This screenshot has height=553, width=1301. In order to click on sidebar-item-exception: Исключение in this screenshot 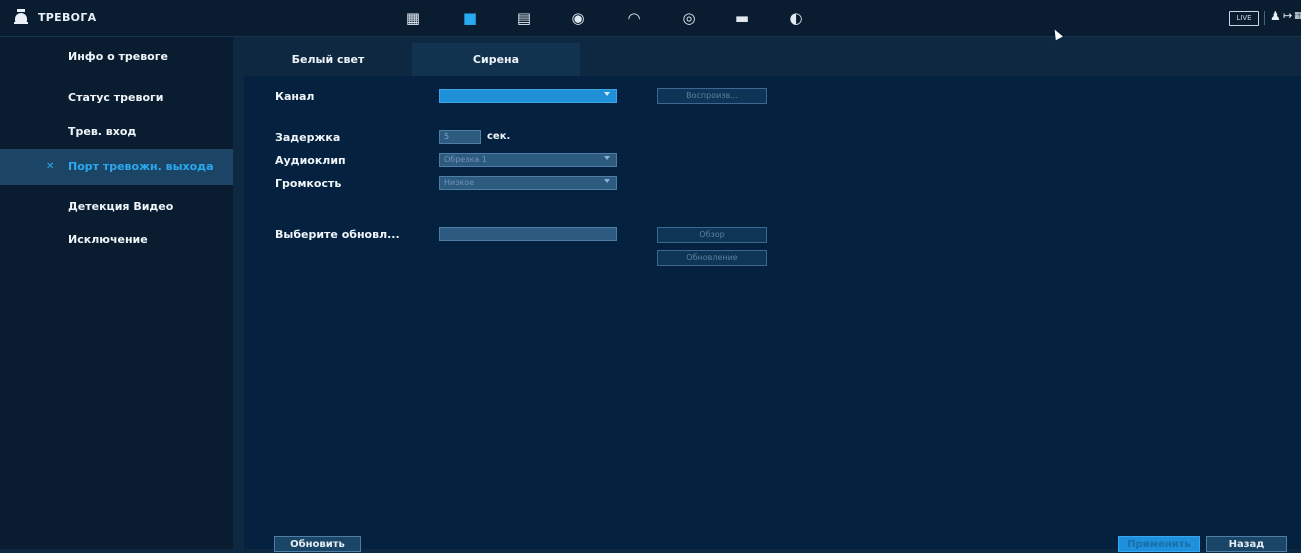, I will do `click(116, 240)`.